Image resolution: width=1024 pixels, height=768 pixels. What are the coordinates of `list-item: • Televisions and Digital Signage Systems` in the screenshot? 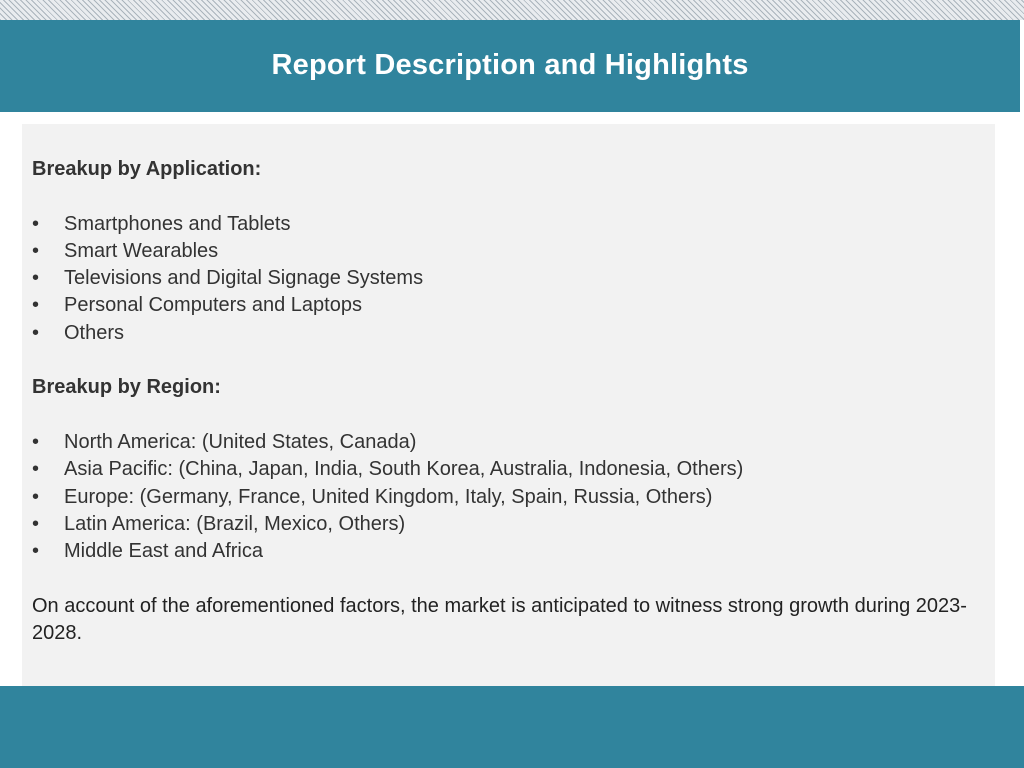 It's located at (508, 278).